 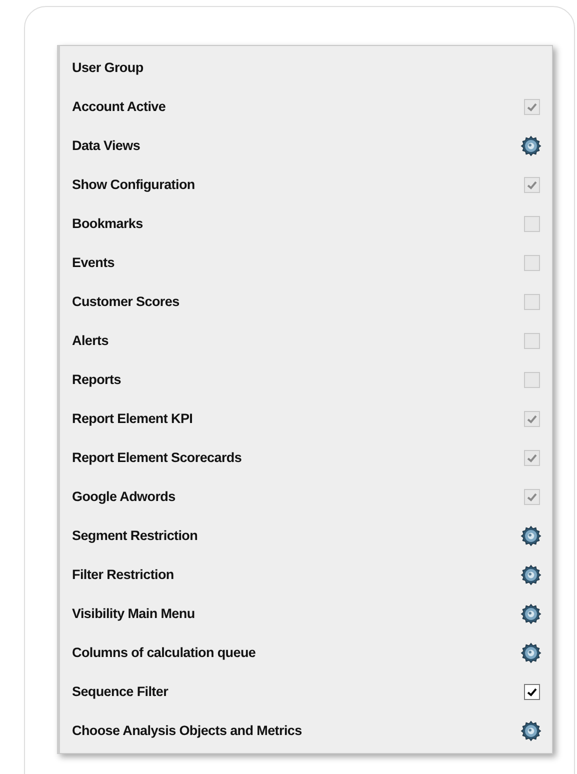 What do you see at coordinates (120, 691) in the screenshot?
I see `permission-label: Sequence Filter` at bounding box center [120, 691].